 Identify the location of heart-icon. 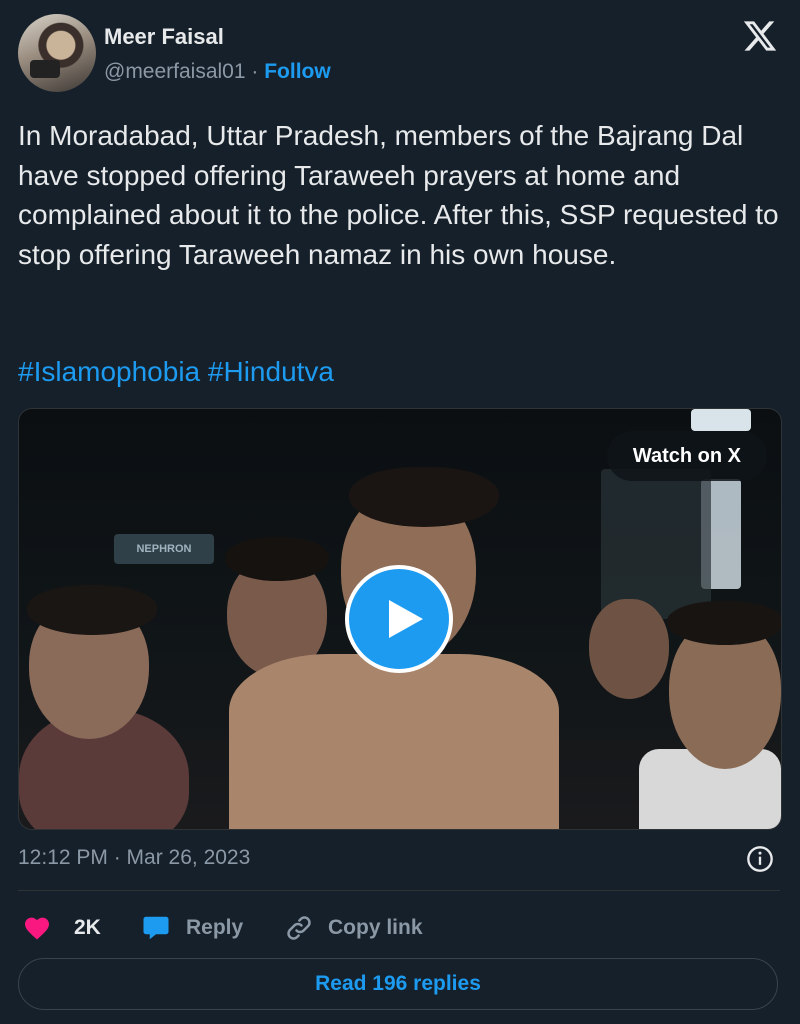
(37, 928).